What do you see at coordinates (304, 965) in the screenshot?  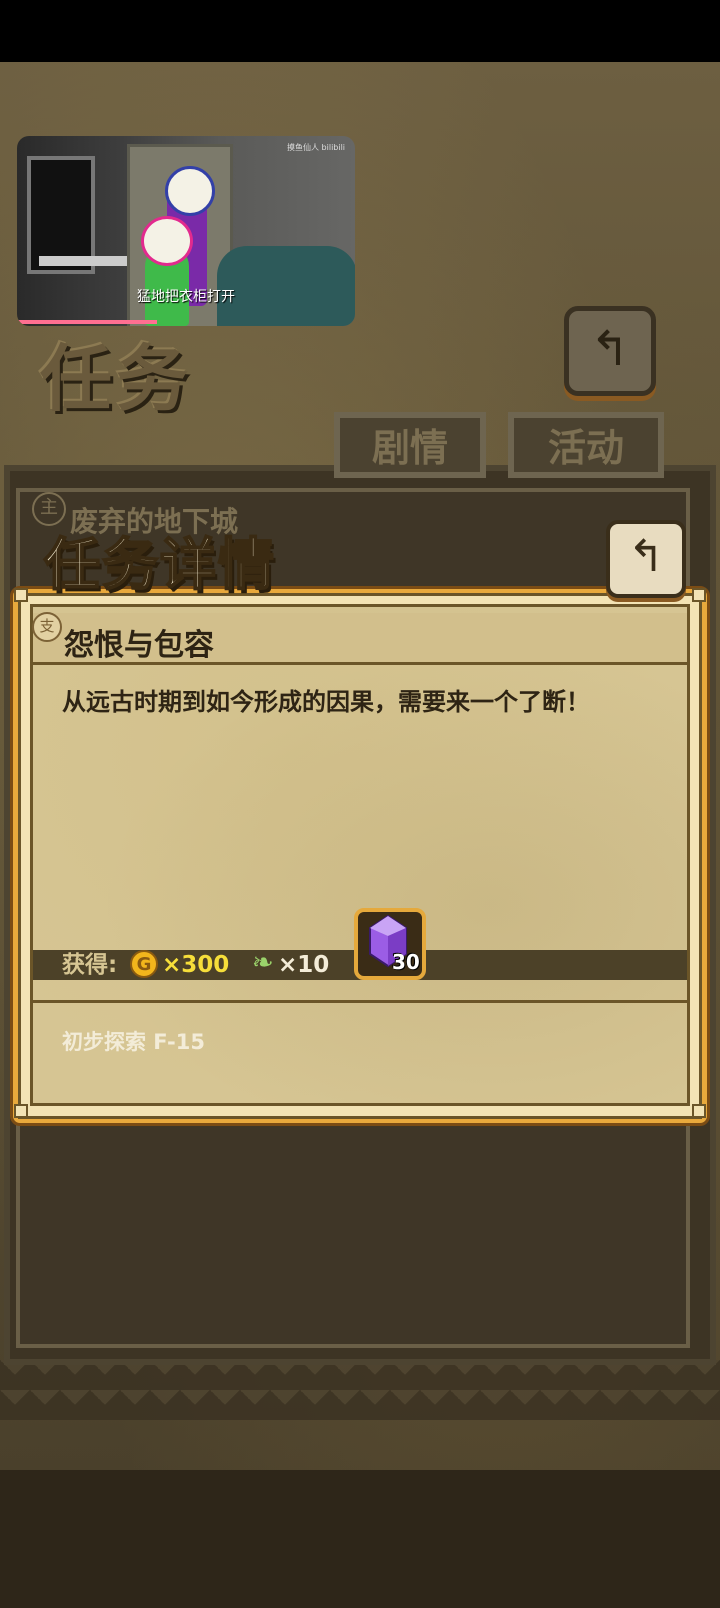 I see `feather-reward-amount: ×10` at bounding box center [304, 965].